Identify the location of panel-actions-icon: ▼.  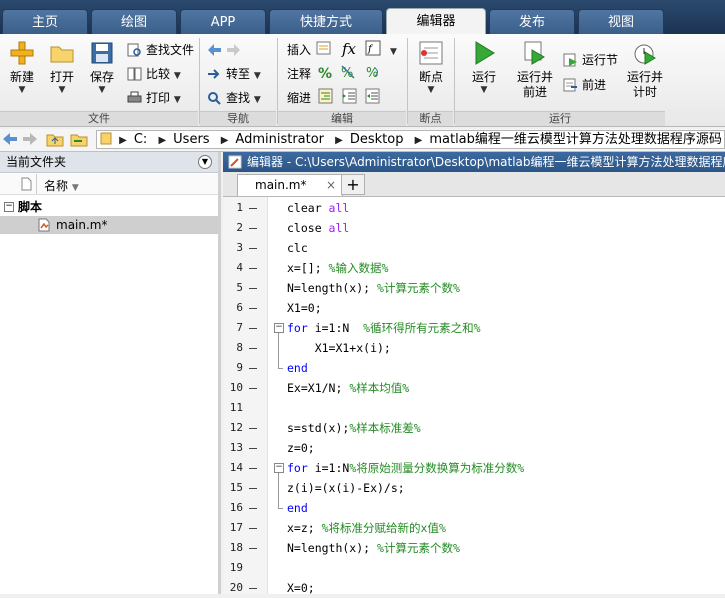
(205, 162).